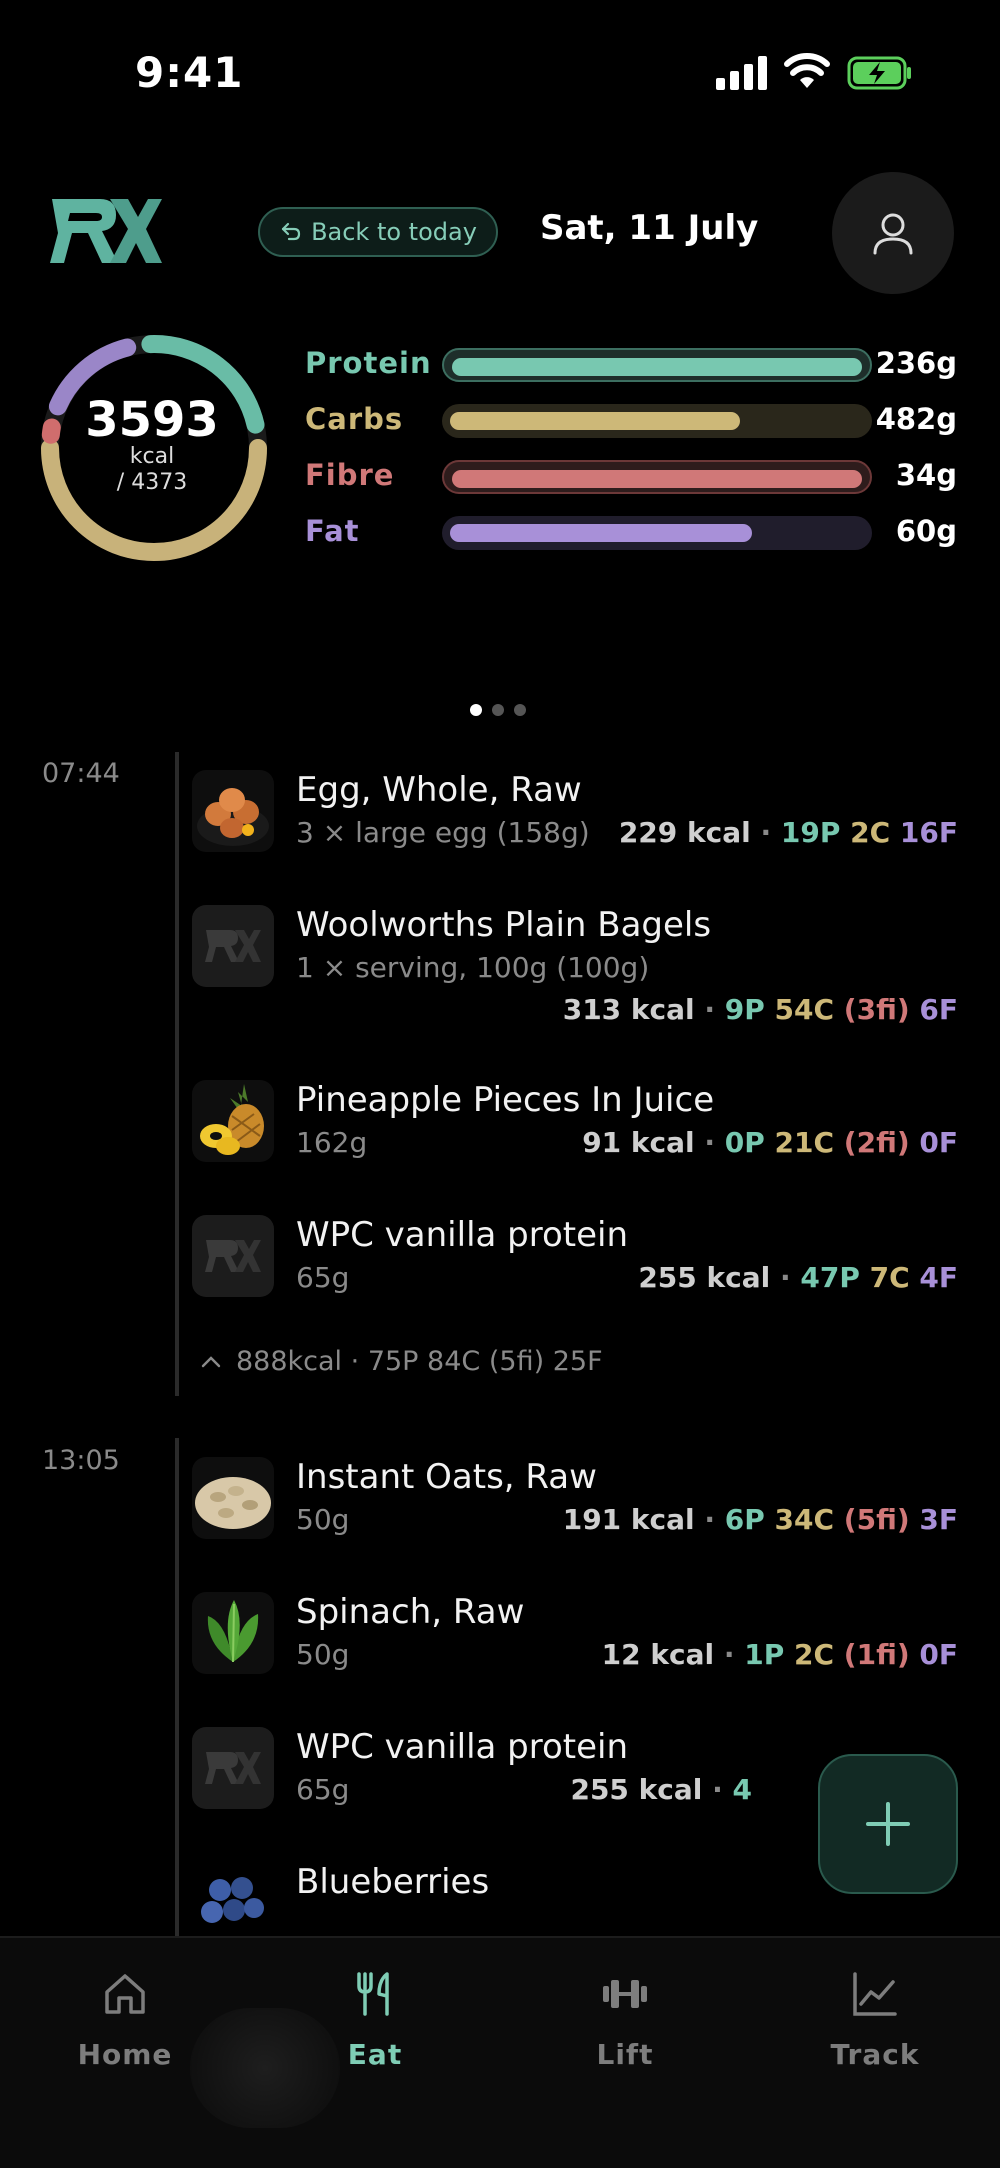 This screenshot has height=2168, width=1000. What do you see at coordinates (601, 533) in the screenshot?
I see `macro-fill-fat` at bounding box center [601, 533].